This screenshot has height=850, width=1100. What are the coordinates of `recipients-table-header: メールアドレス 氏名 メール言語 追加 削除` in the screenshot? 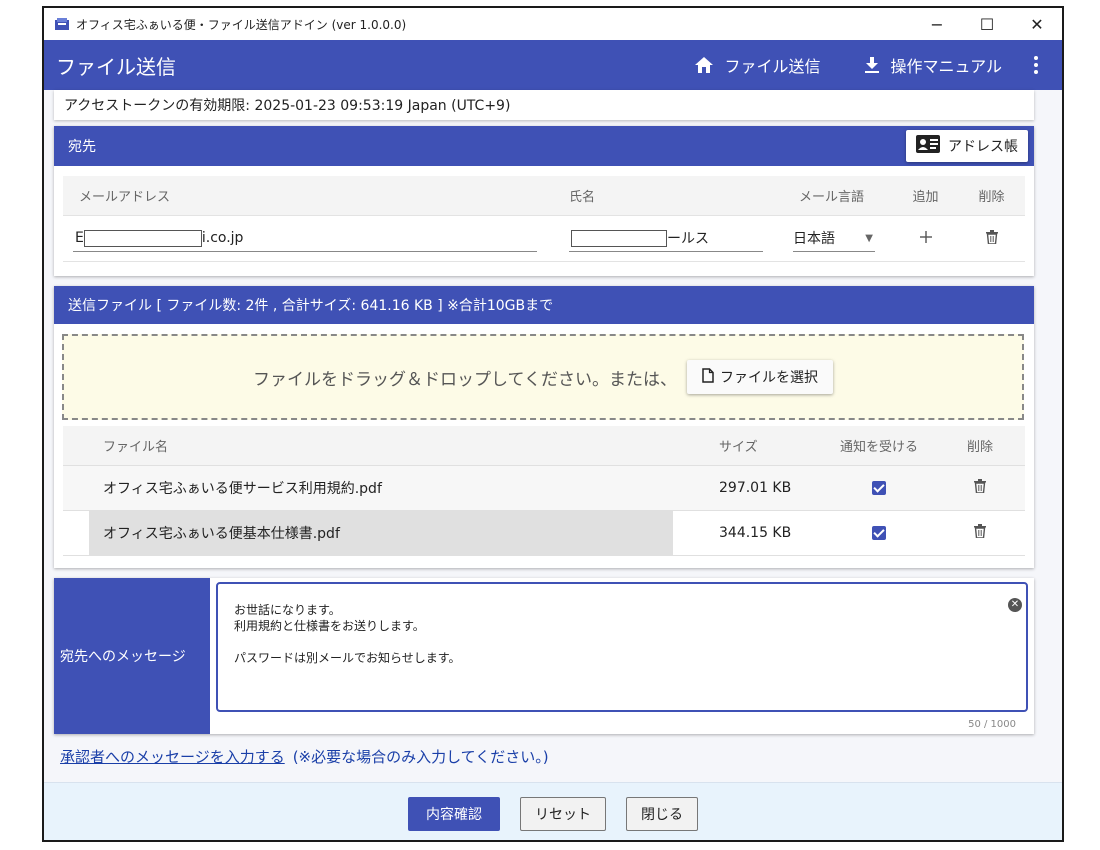 It's located at (544, 196).